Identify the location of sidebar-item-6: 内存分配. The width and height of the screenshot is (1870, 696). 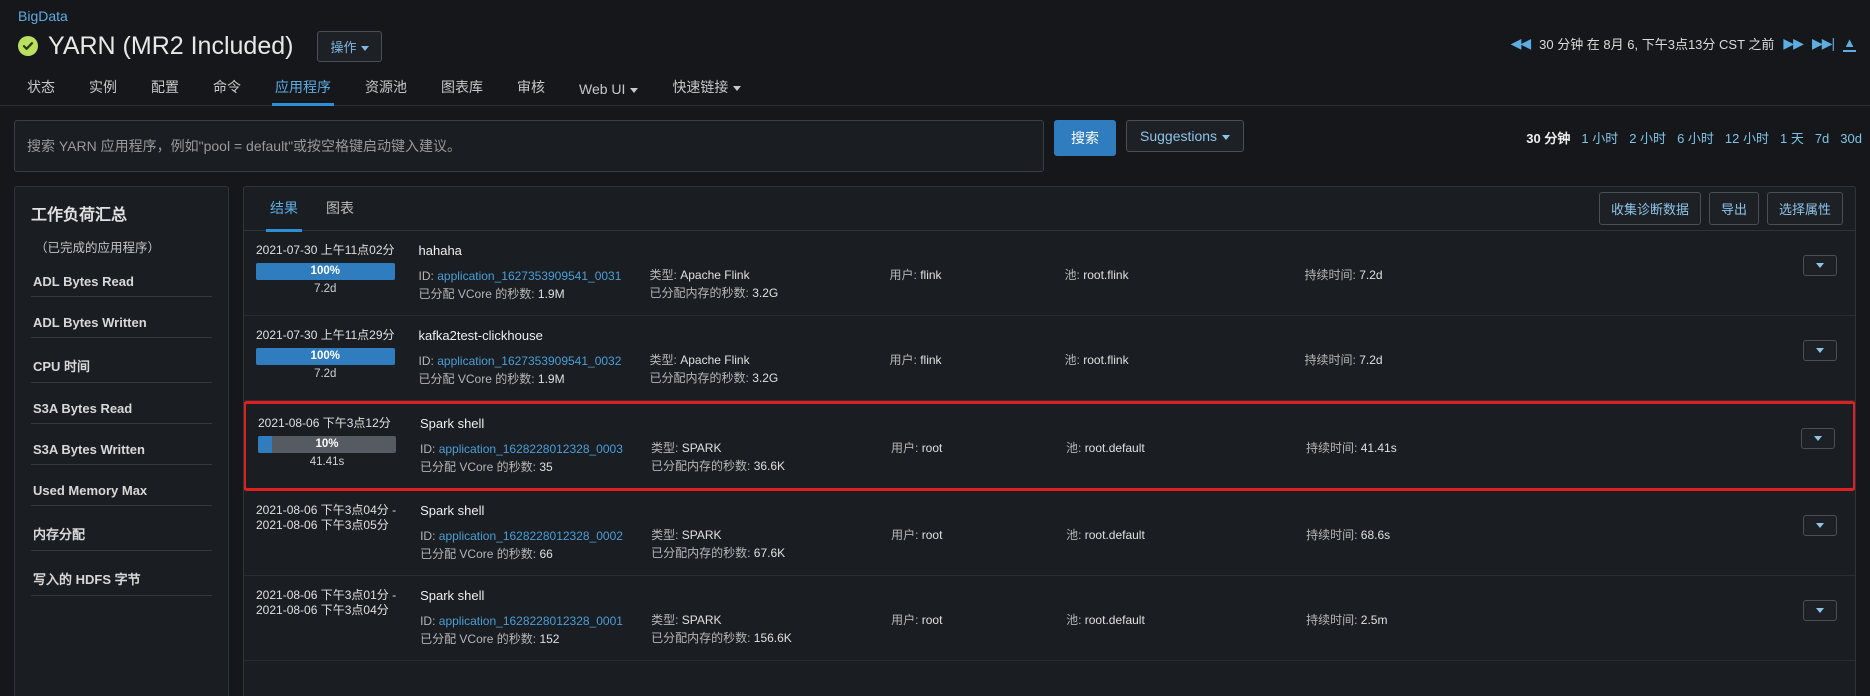
(121, 528).